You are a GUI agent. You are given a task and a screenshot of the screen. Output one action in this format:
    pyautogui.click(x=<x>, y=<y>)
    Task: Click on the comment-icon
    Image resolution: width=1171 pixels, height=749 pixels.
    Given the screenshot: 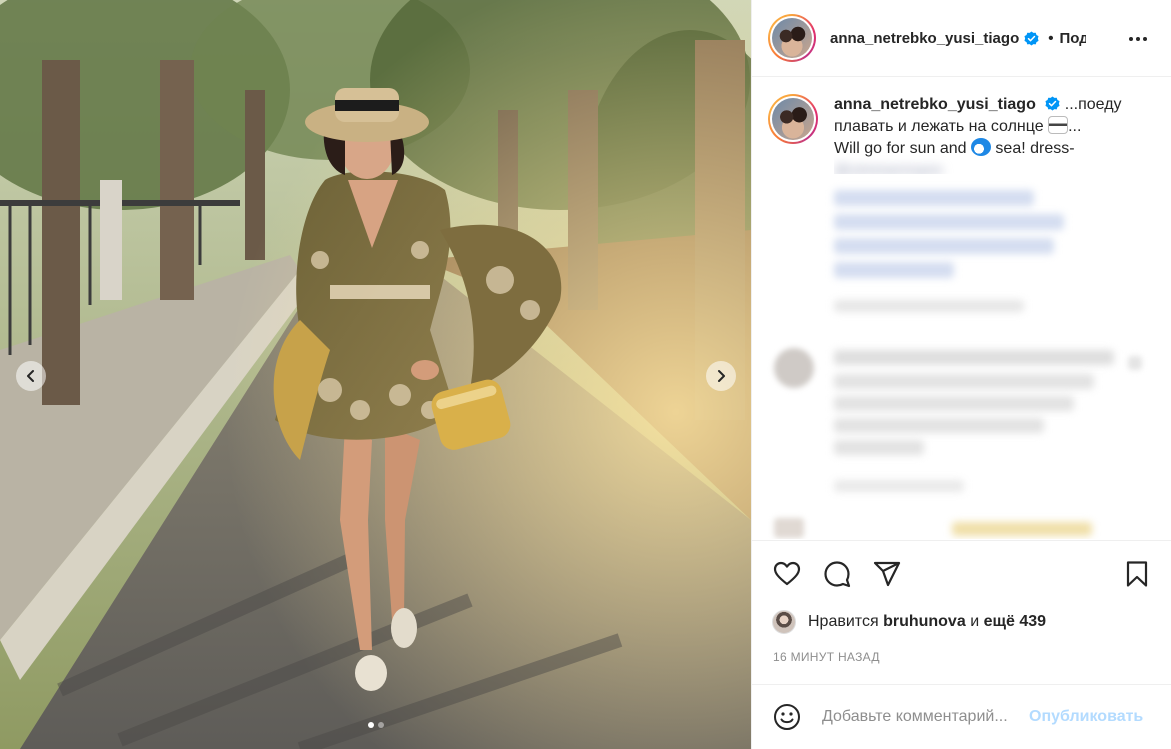 What is the action you would take?
    pyautogui.click(x=837, y=574)
    